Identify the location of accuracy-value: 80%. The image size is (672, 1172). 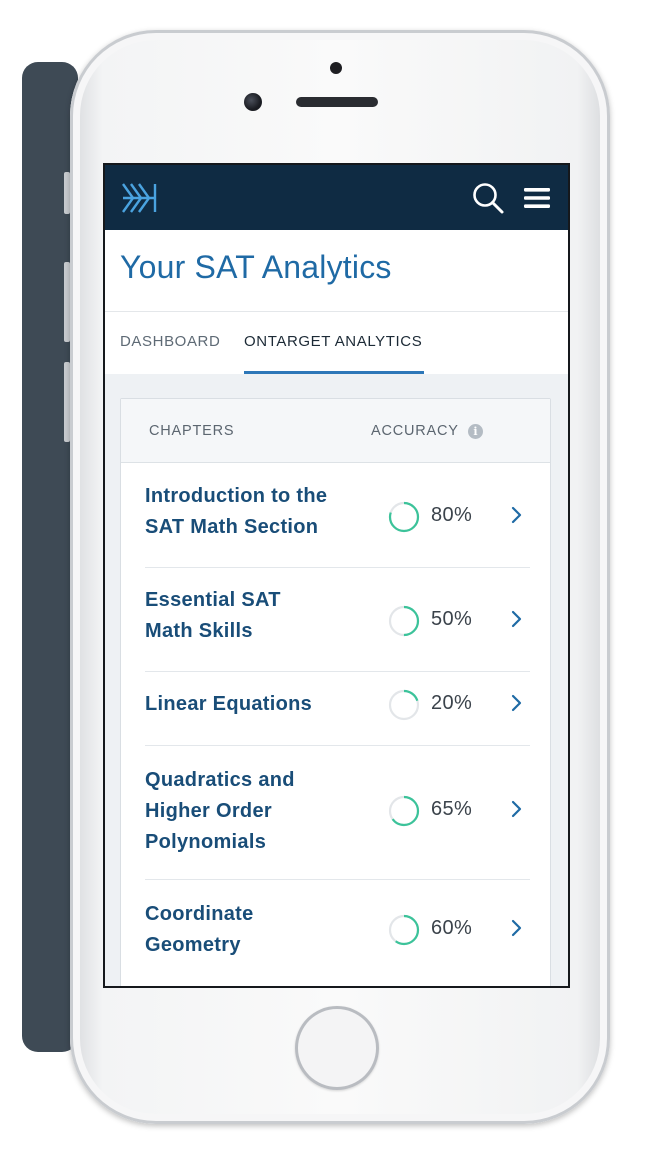
(452, 515).